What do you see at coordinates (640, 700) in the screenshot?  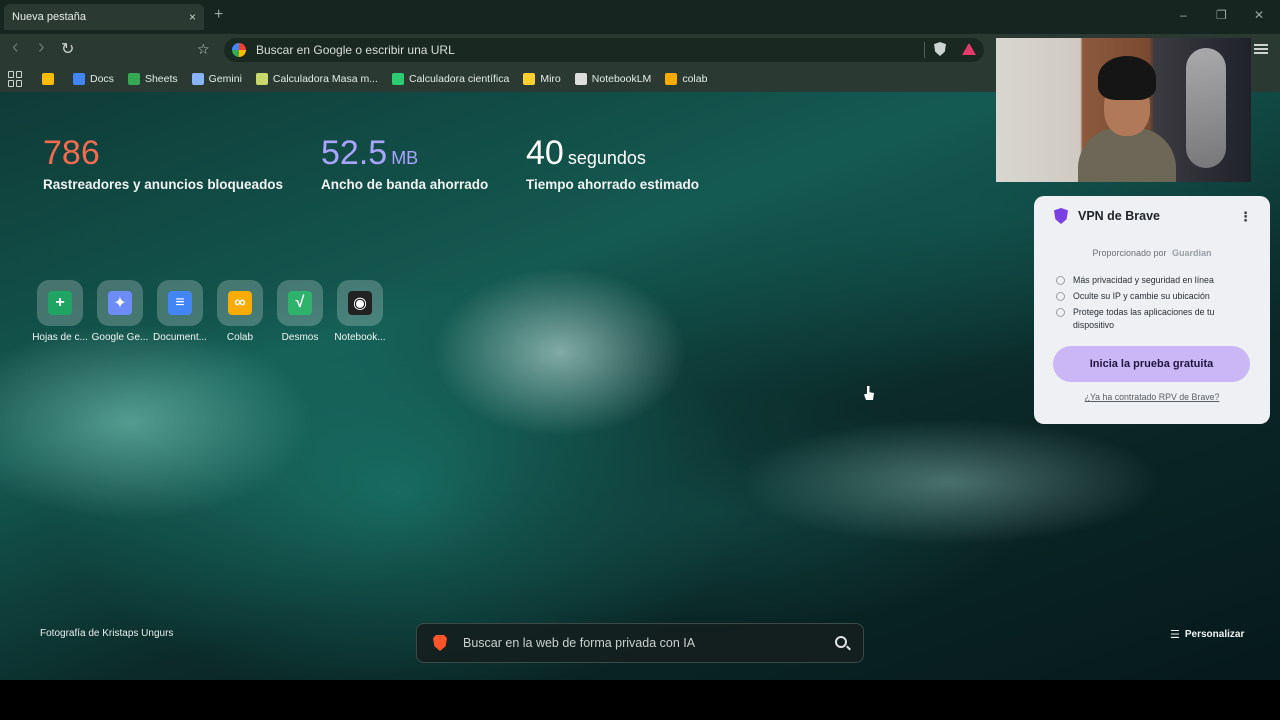 I see `letterbox-bar` at bounding box center [640, 700].